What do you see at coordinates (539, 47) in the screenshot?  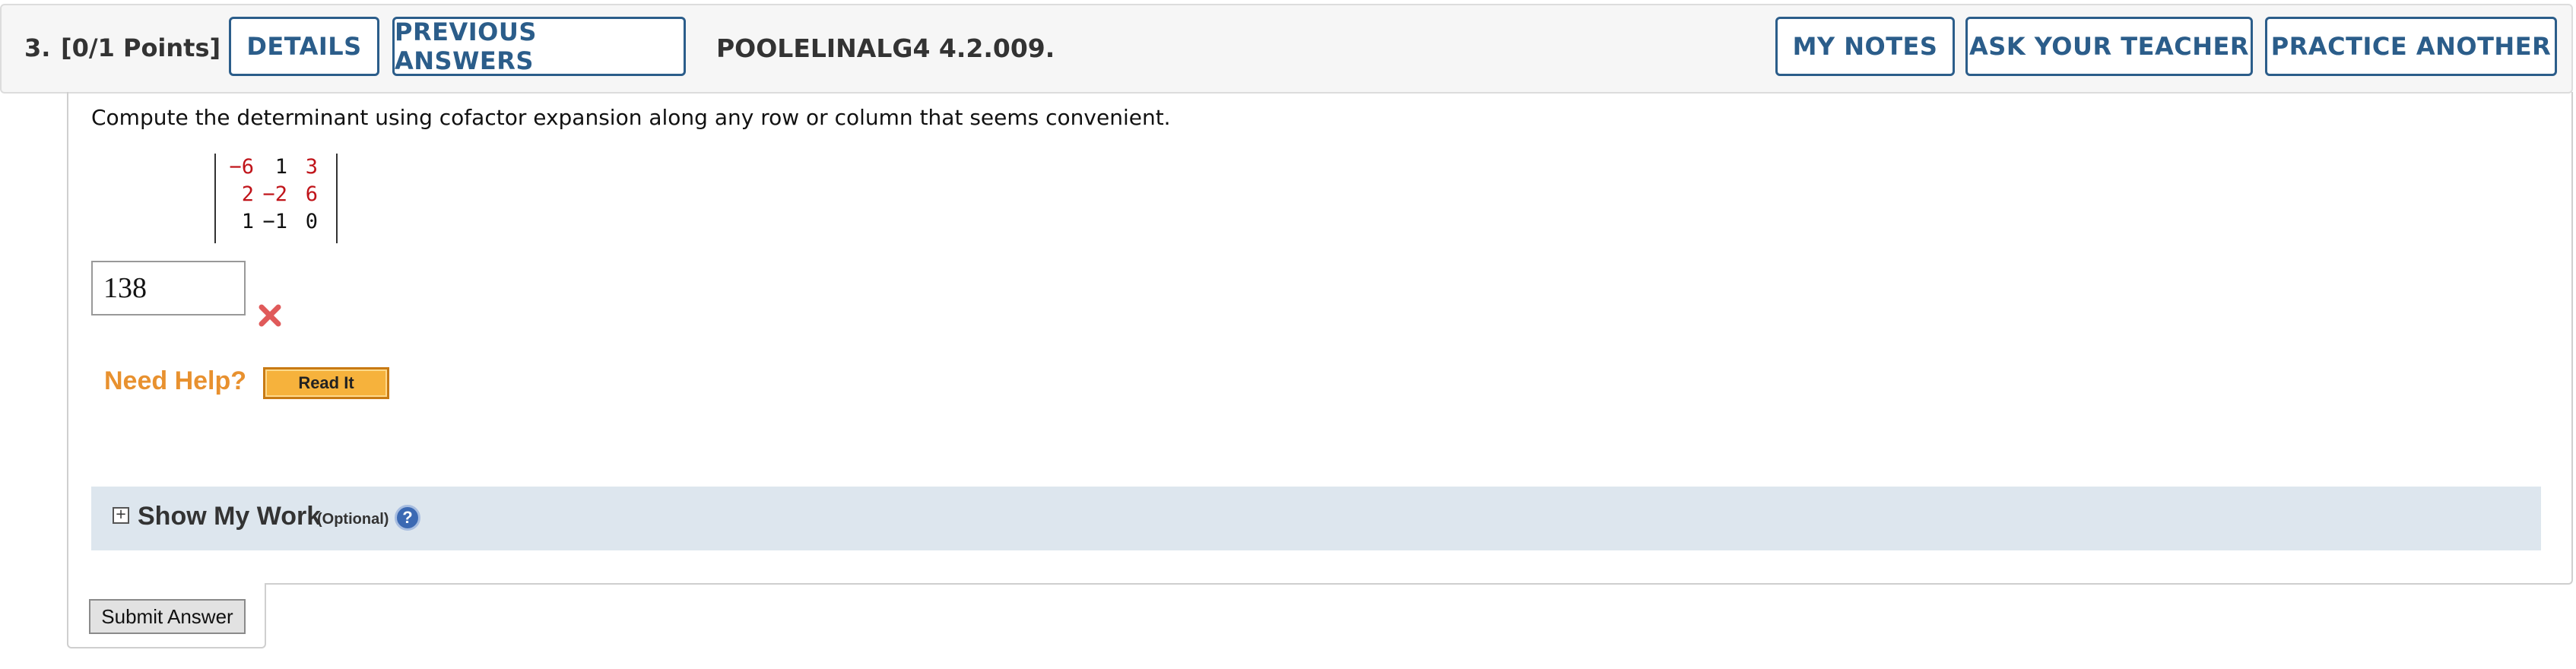 I see `previous-answers-button: PREVIOUS ANSWERS` at bounding box center [539, 47].